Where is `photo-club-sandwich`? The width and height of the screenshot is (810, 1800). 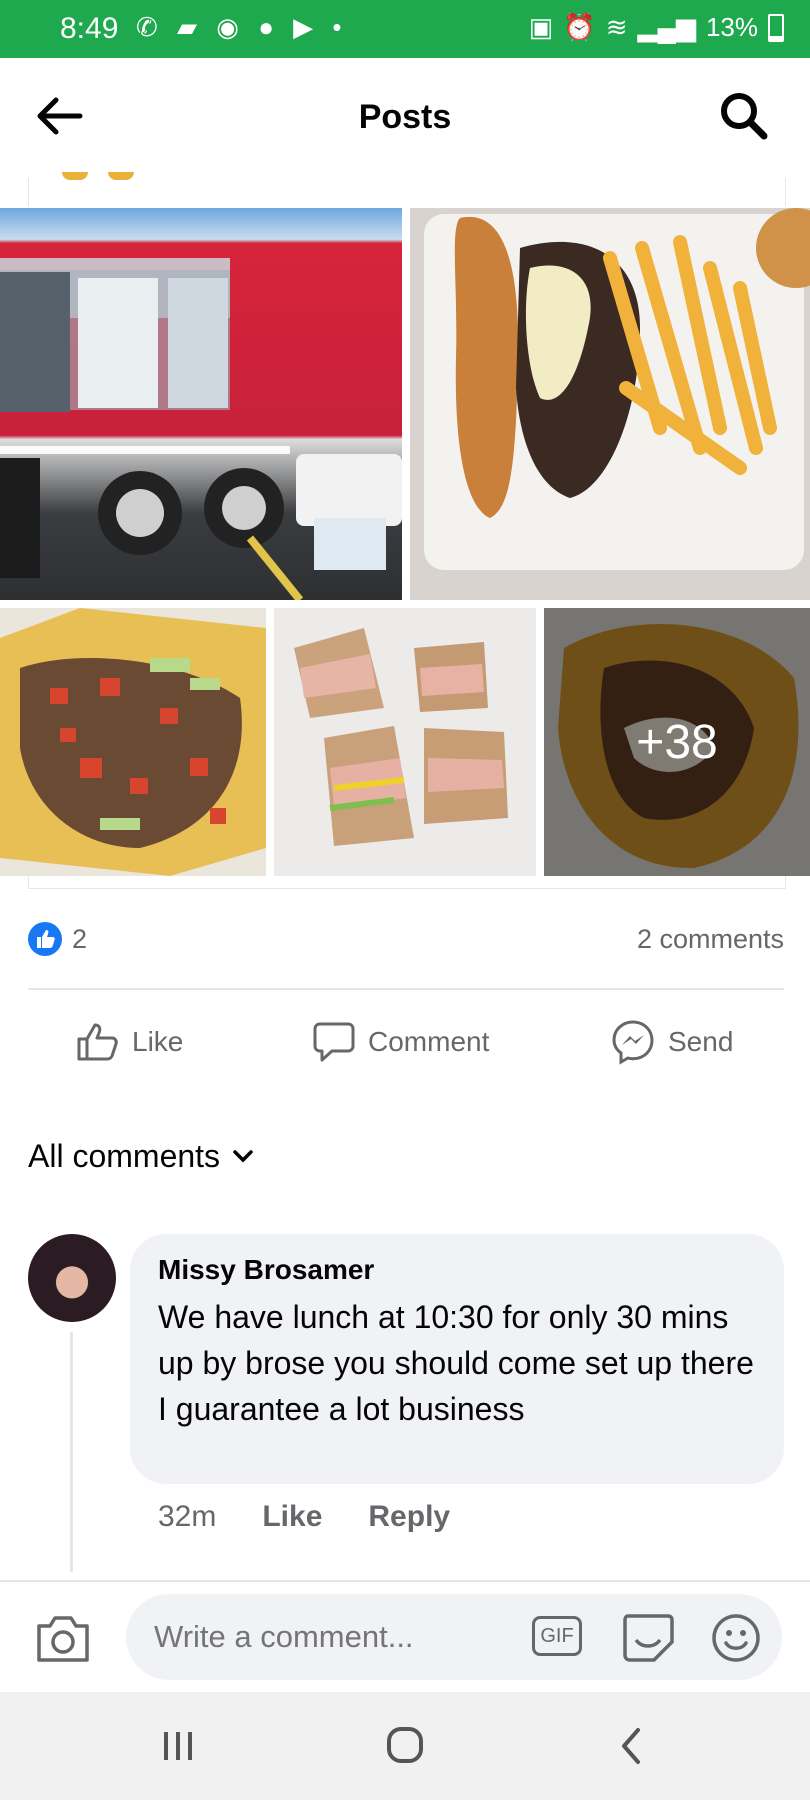 photo-club-sandwich is located at coordinates (405, 742).